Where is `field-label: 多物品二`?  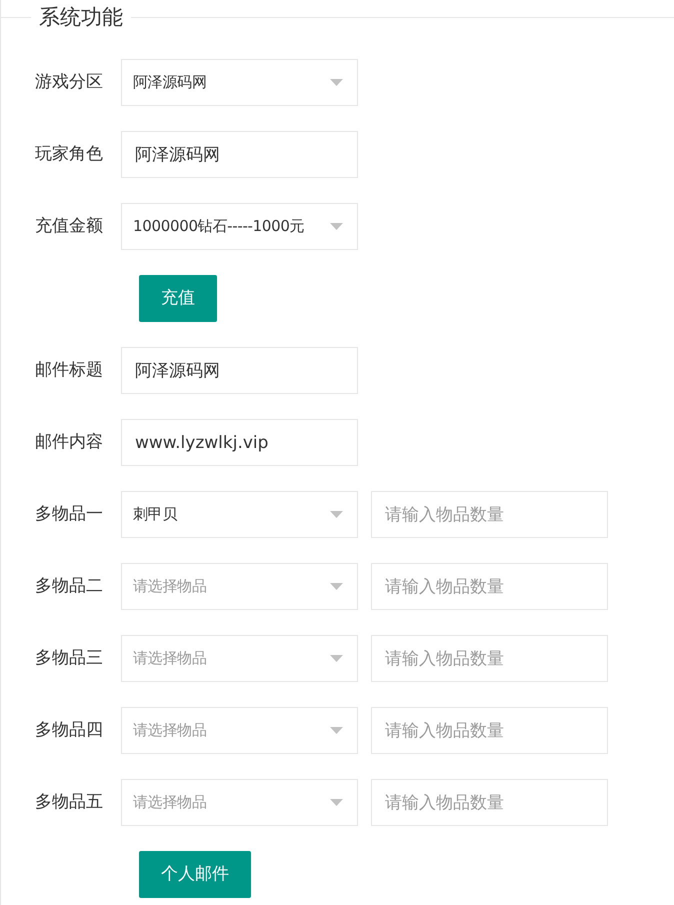 field-label: 多物品二 is located at coordinates (69, 586).